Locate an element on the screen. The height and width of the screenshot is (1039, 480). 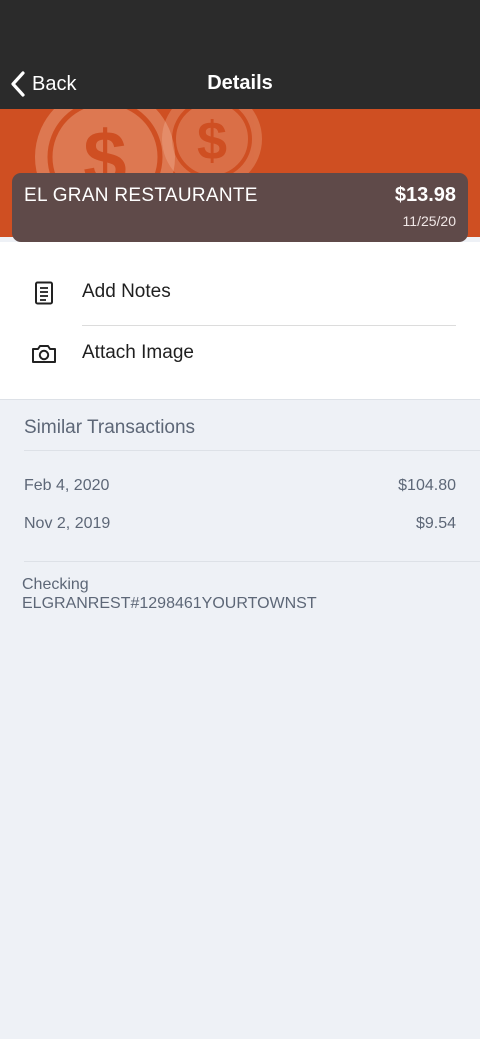
document-icon is located at coordinates (44, 293).